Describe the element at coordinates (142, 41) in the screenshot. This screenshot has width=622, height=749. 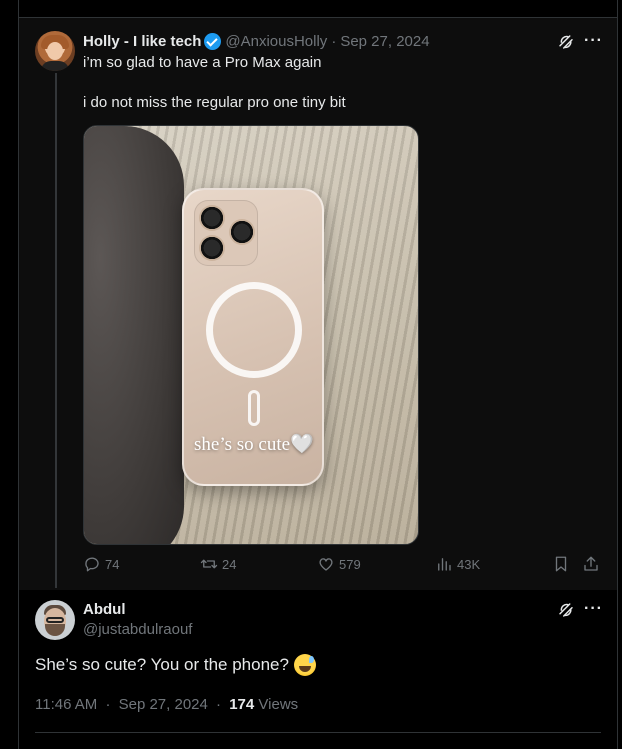
I see `author-name: Holly - I like tech` at that location.